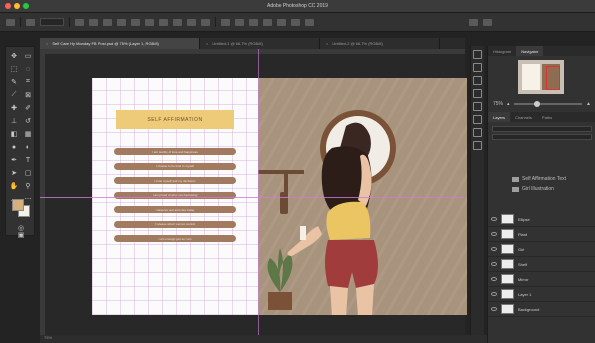 The width and height of the screenshot is (595, 343). What do you see at coordinates (541, 279) in the screenshot?
I see `layer-row: Mirror` at bounding box center [541, 279].